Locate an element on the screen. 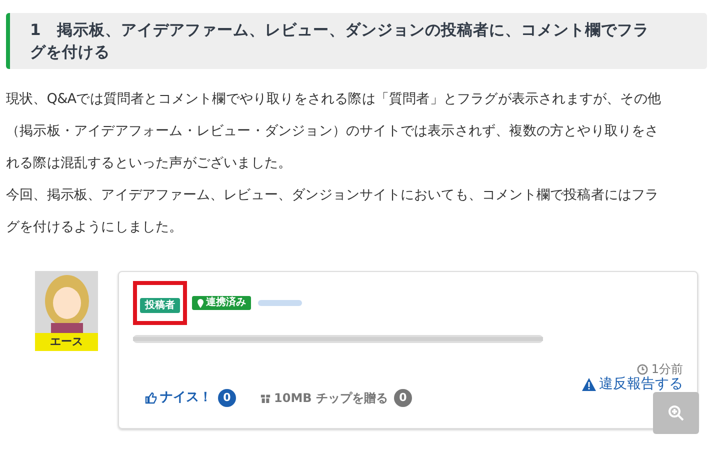  body-paragraph: 今回、掲示板、アイデアファーム、レビュー、ダンジョンサイトにおいても、コメント欄で投稿者にはフラグを付けるようにしました。 is located at coordinates (333, 211).